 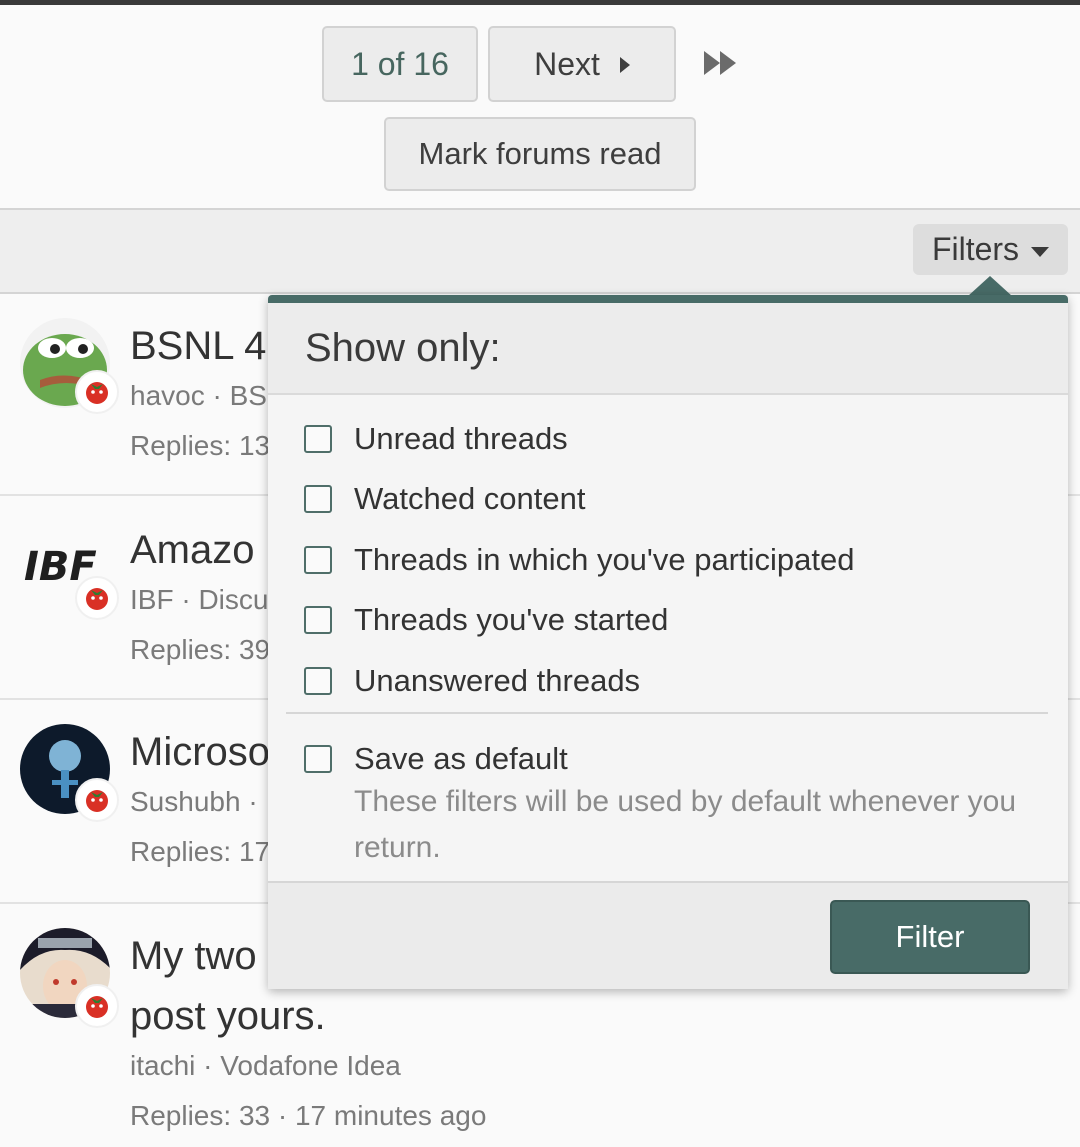 What do you see at coordinates (470, 498) in the screenshot?
I see `filter-option-label: Watched content` at bounding box center [470, 498].